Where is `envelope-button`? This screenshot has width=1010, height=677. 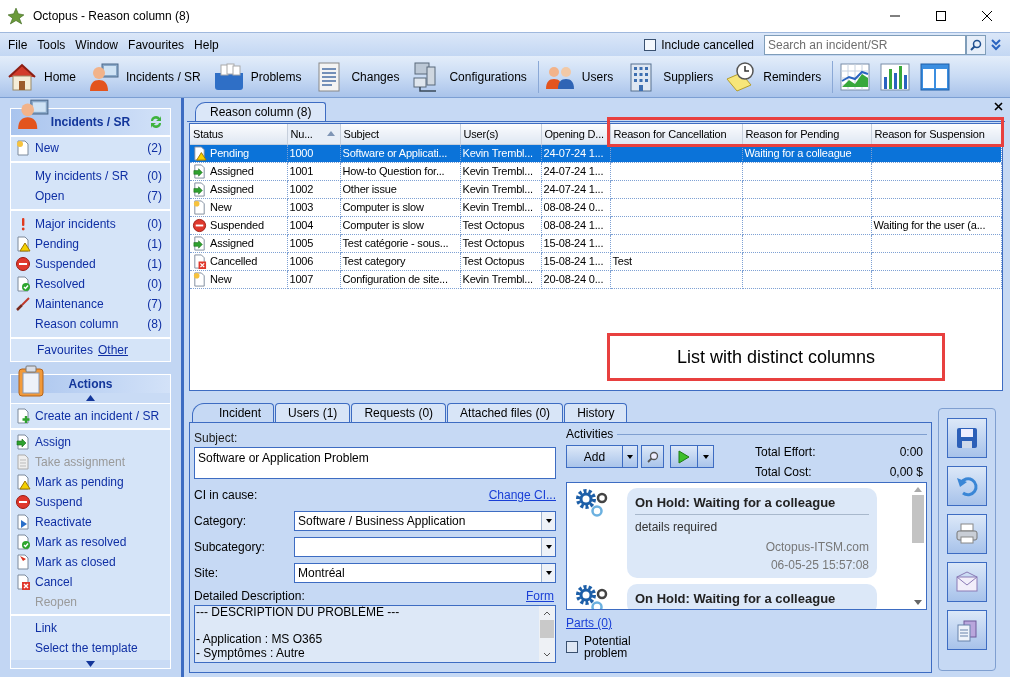
envelope-button is located at coordinates (967, 582).